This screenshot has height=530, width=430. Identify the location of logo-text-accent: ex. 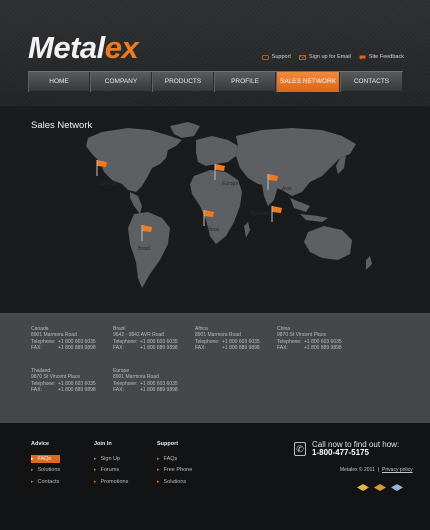
(121, 47).